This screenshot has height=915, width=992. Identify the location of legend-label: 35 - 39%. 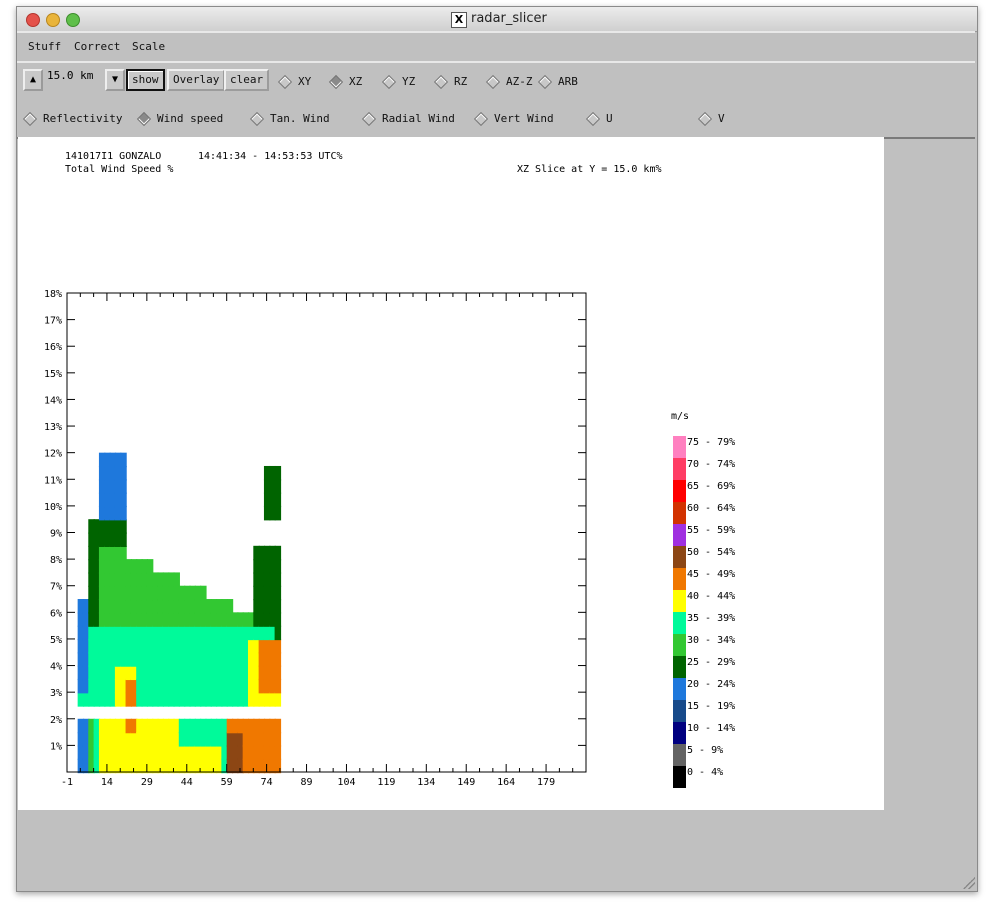
(711, 618).